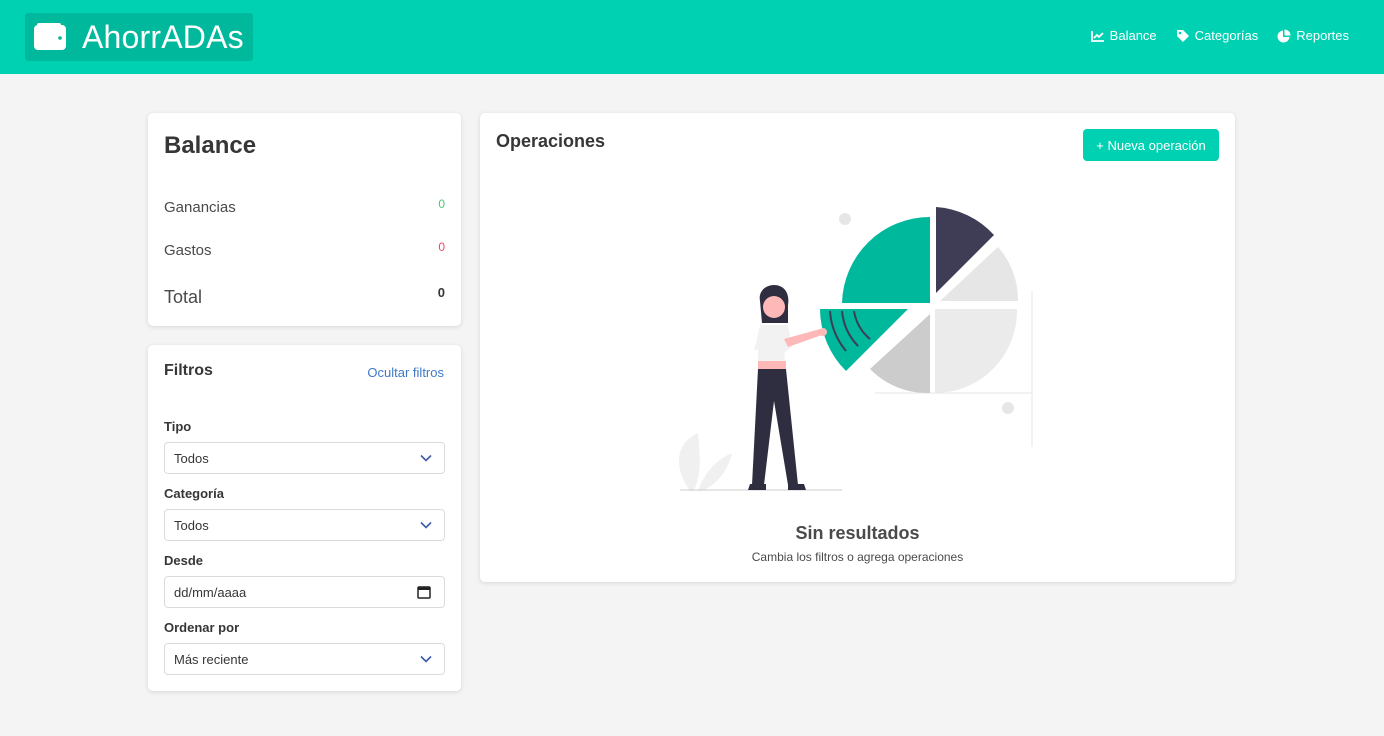 Image resolution: width=1384 pixels, height=736 pixels. Describe the element at coordinates (441, 247) in the screenshot. I see `gastos-value: 0` at that location.